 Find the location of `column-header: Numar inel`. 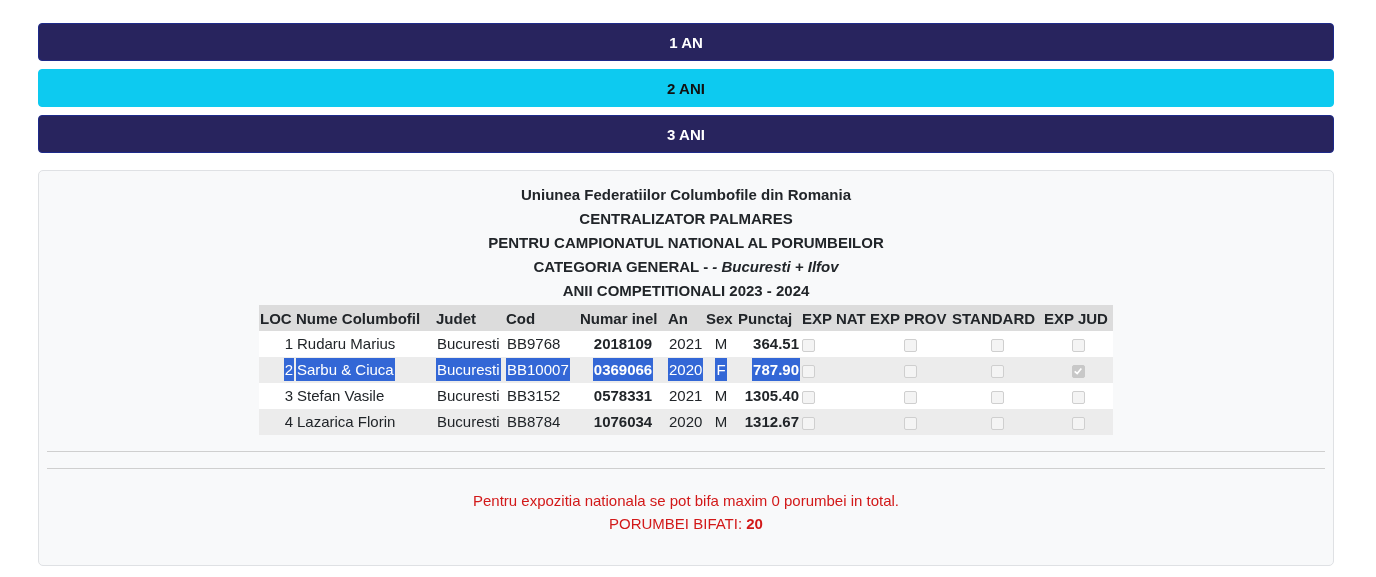

column-header: Numar inel is located at coordinates (619, 318).